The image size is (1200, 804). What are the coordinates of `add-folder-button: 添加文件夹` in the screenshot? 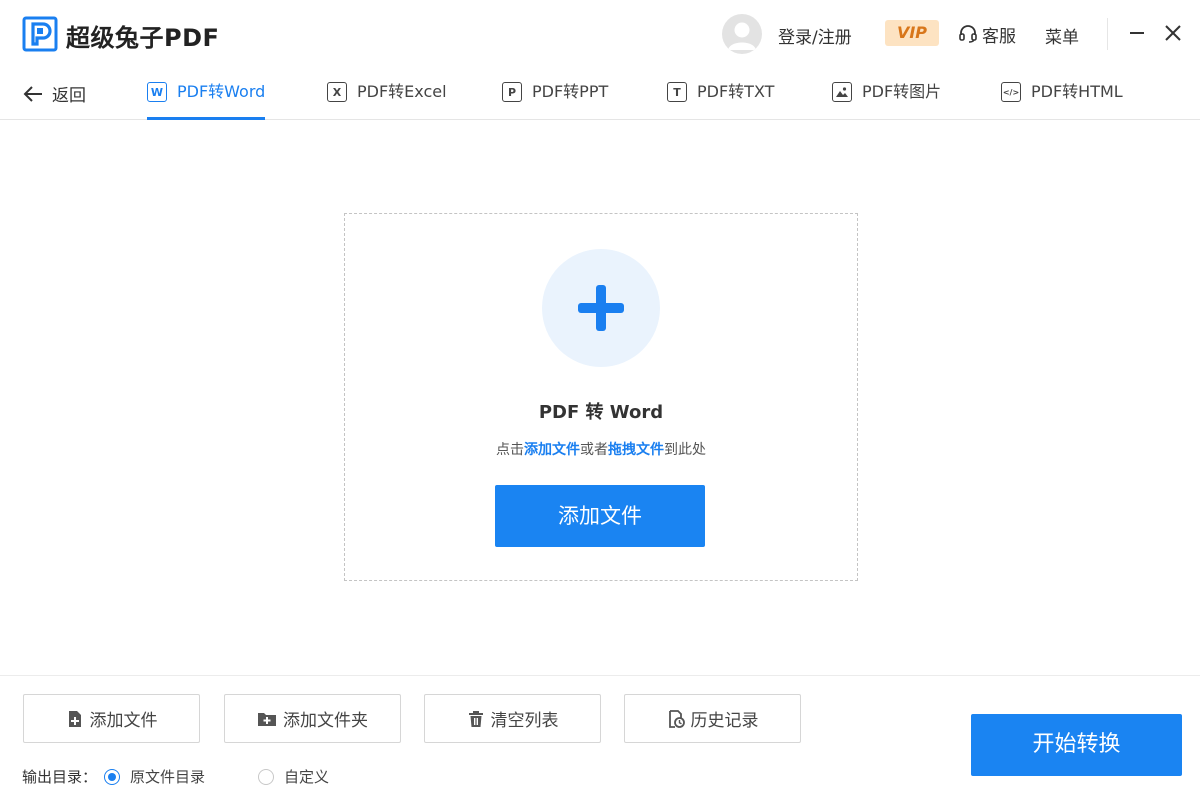 It's located at (312, 718).